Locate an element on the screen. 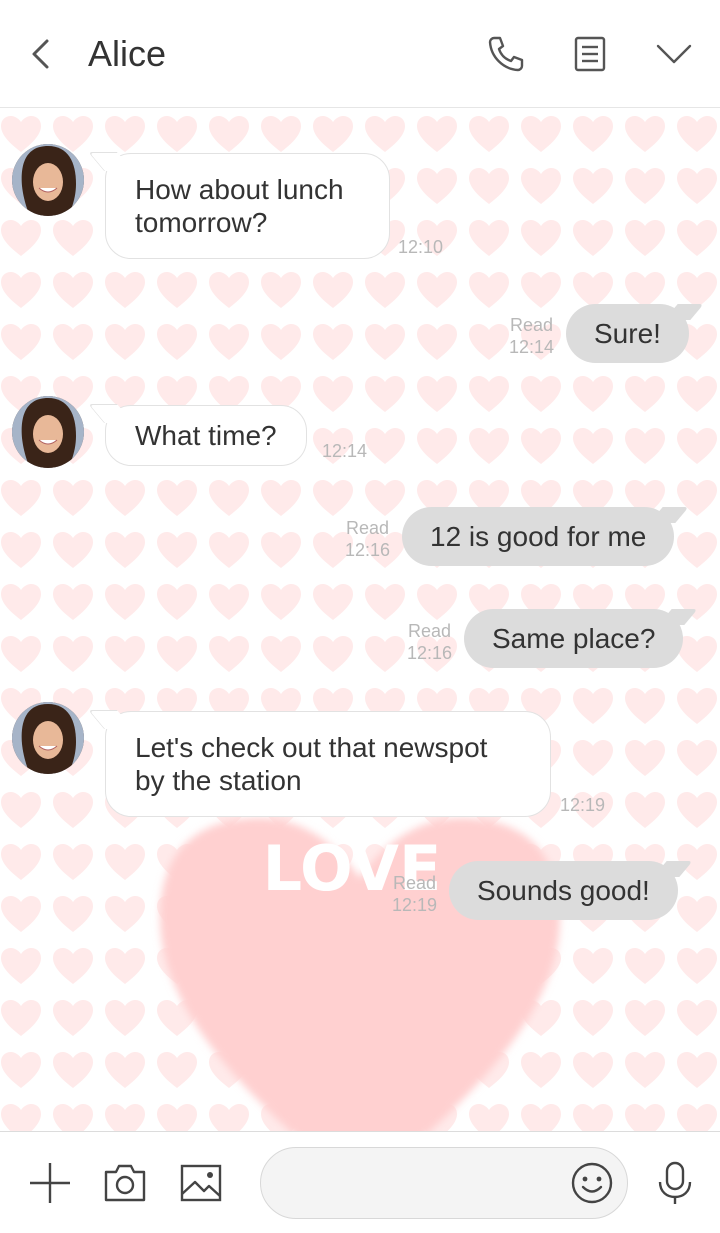 The width and height of the screenshot is (720, 1233). back-button is located at coordinates (42, 54).